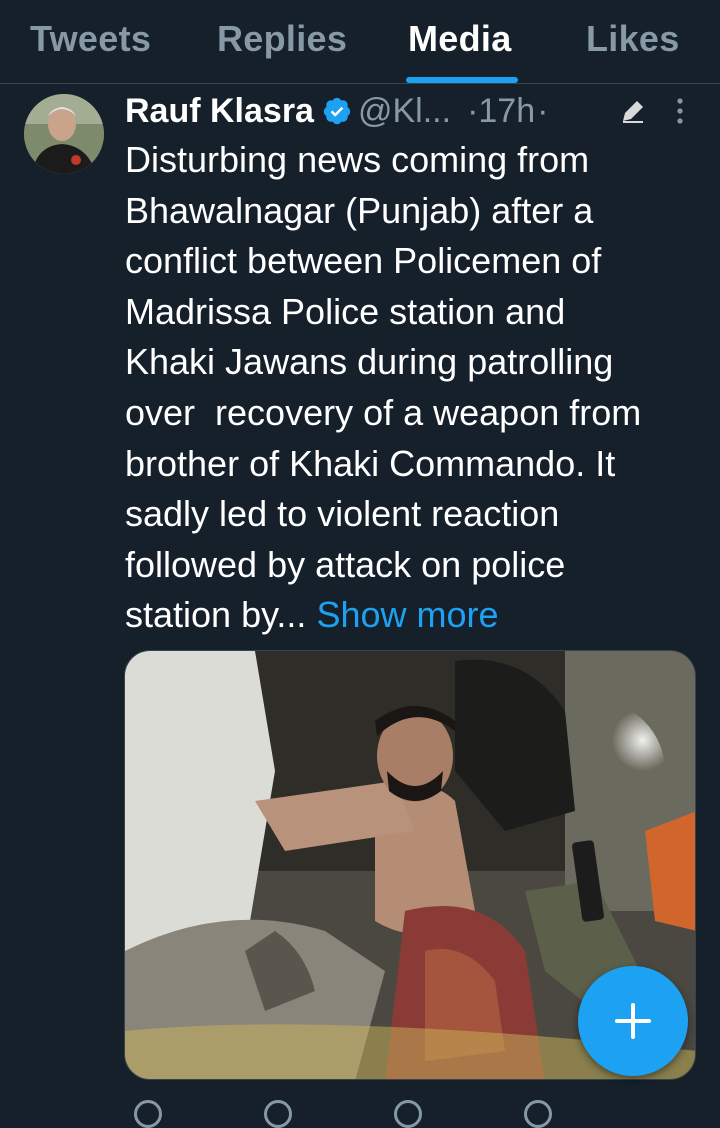  I want to click on compose-tweet-button, so click(633, 1021).